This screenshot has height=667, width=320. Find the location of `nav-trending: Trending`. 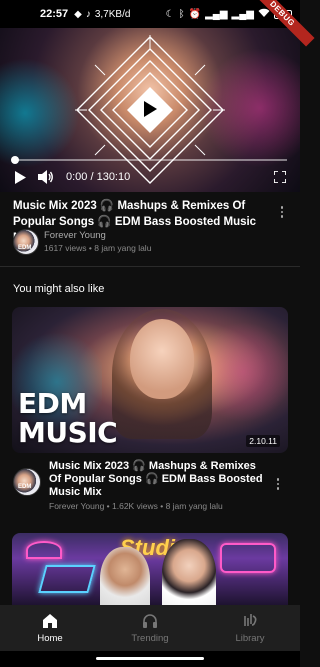

nav-trending: Trending is located at coordinates (150, 628).